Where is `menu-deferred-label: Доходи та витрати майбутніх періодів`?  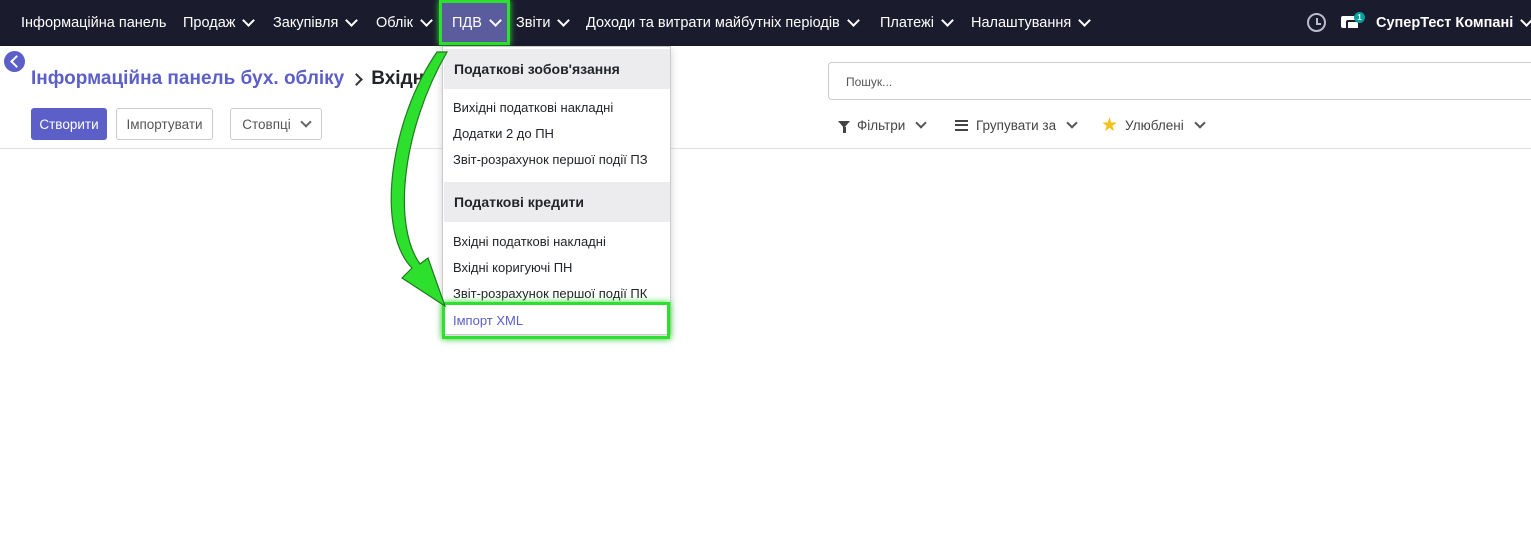
menu-deferred-label: Доходи та витрати майбутніх періодів is located at coordinates (713, 23).